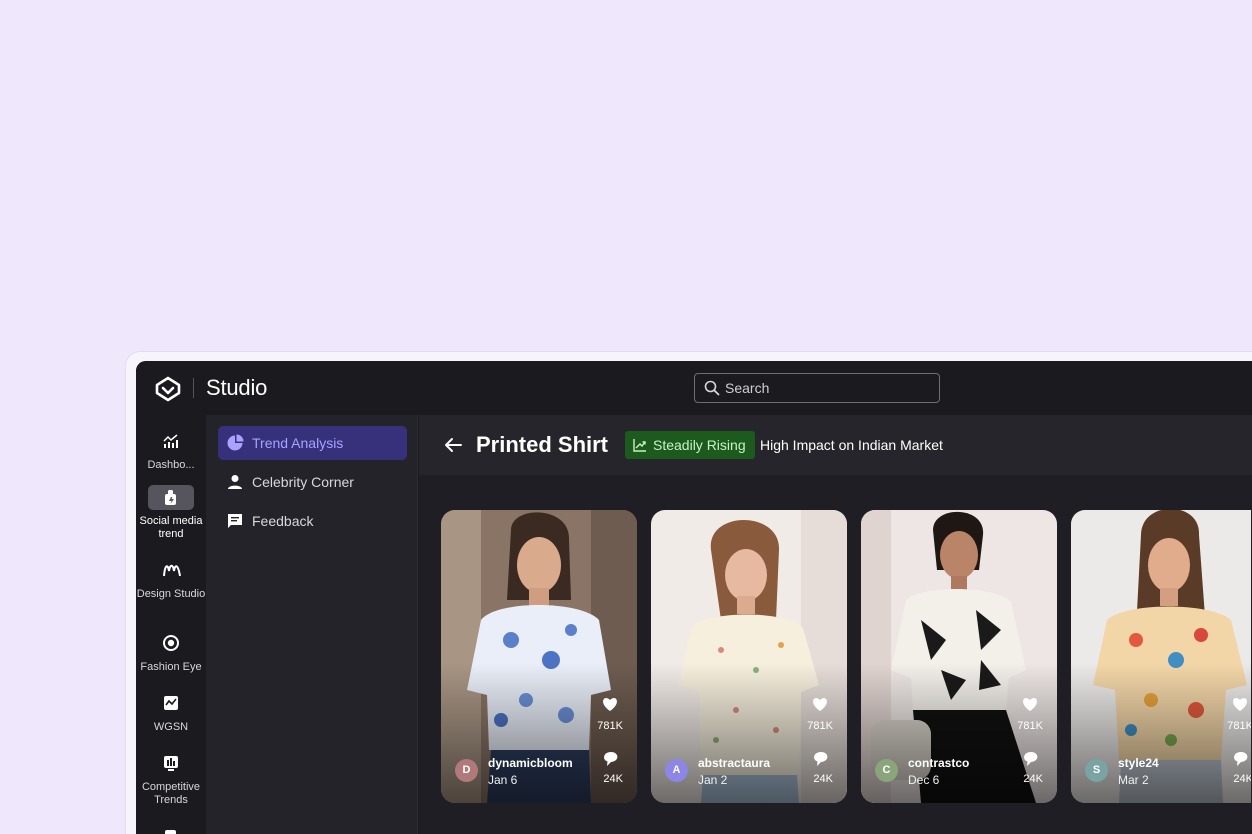 The height and width of the screenshot is (834, 1252). I want to click on rail-item-more, so click(171, 829).